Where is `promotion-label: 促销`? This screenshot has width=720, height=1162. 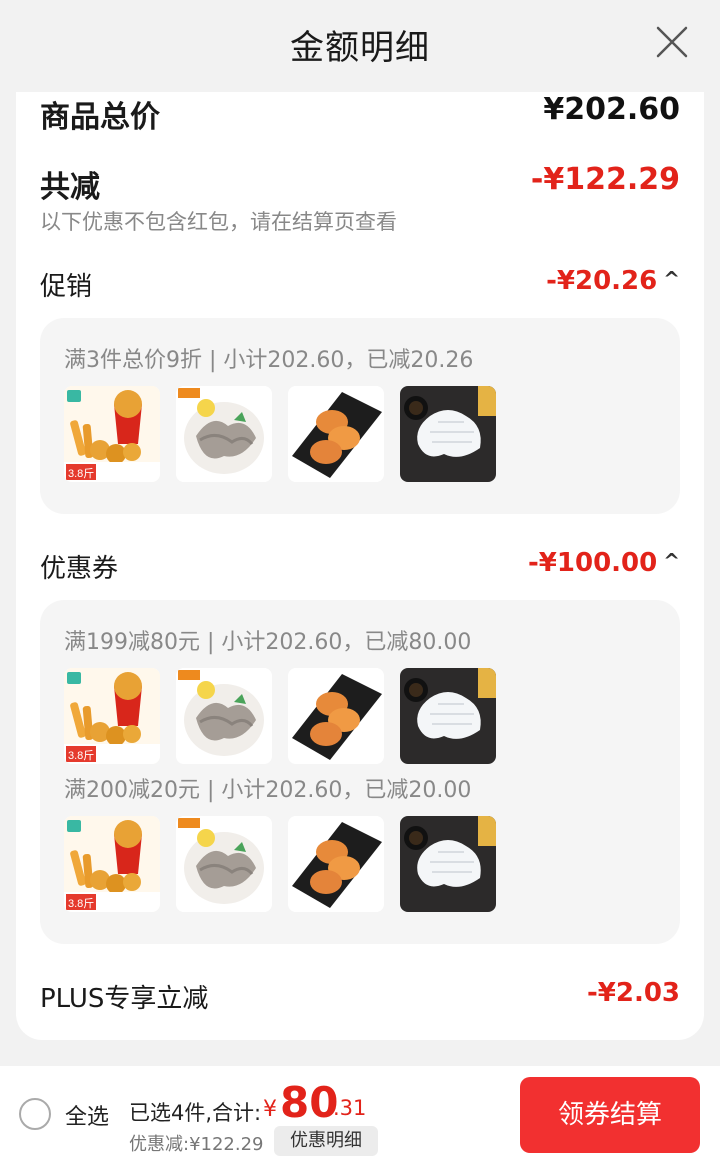 promotion-label: 促销 is located at coordinates (66, 287).